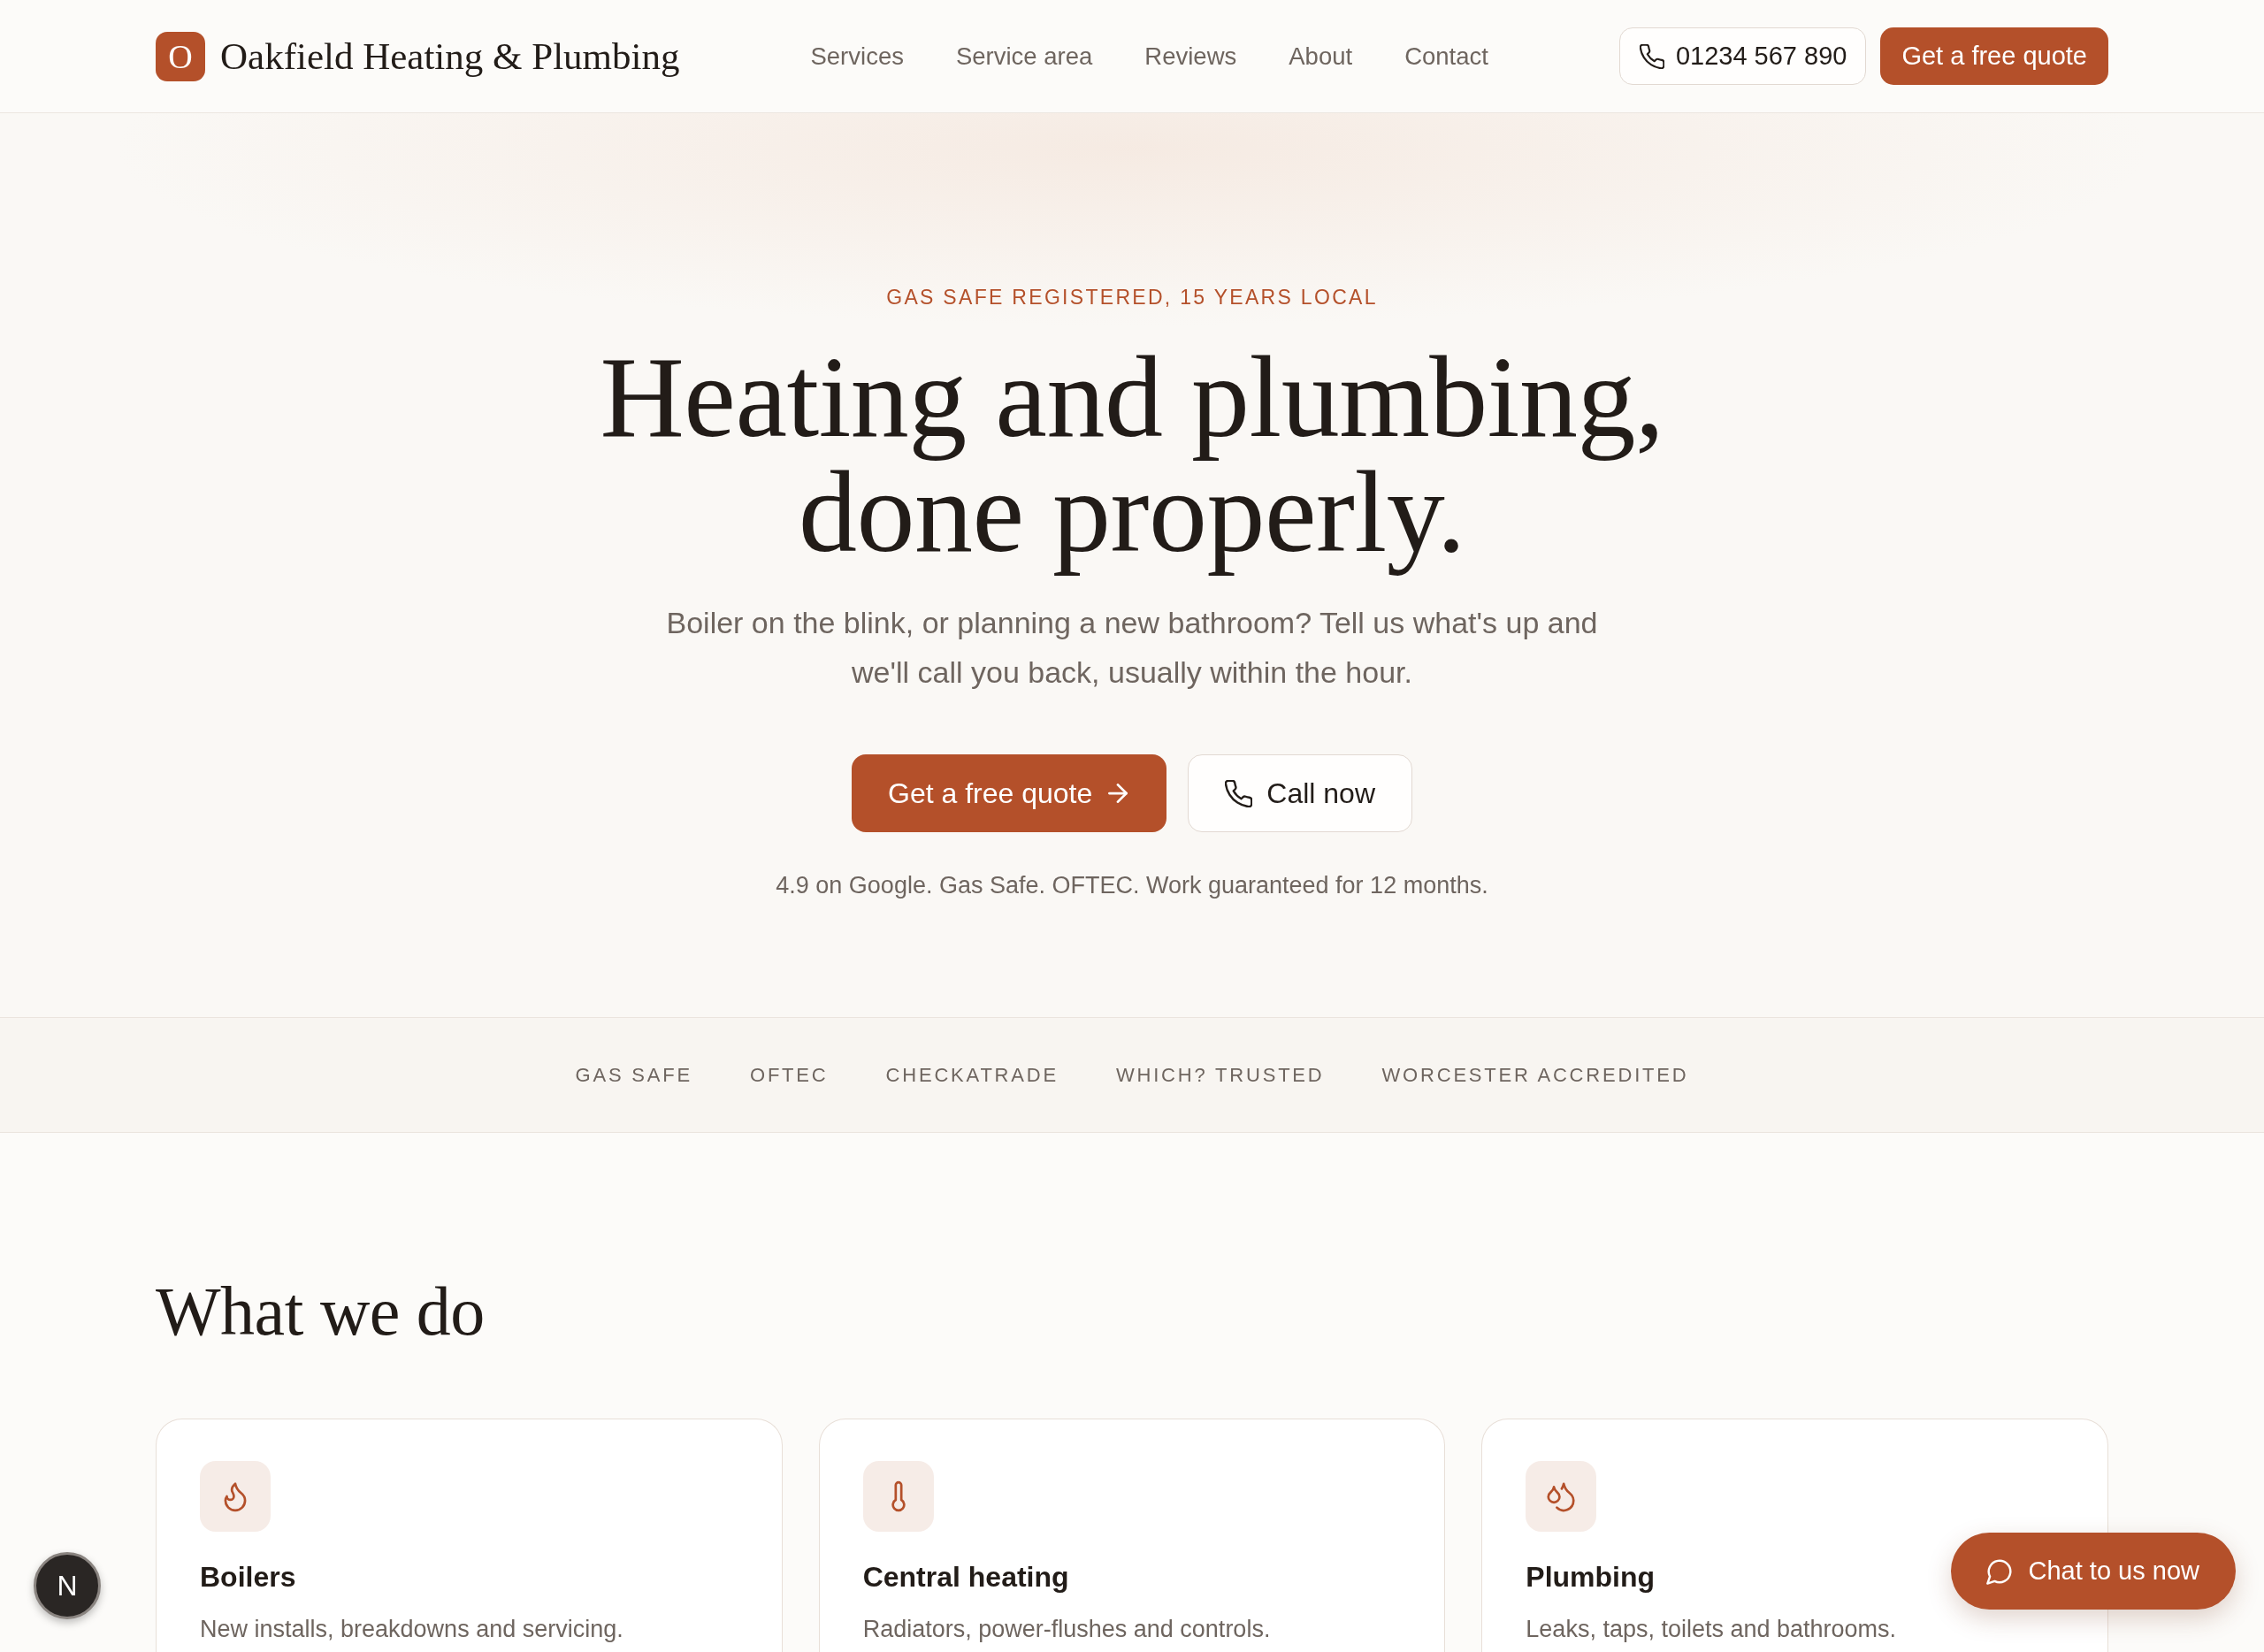 The width and height of the screenshot is (2264, 1652). I want to click on brand-name: Oakfield Heating & Plumbing, so click(450, 56).